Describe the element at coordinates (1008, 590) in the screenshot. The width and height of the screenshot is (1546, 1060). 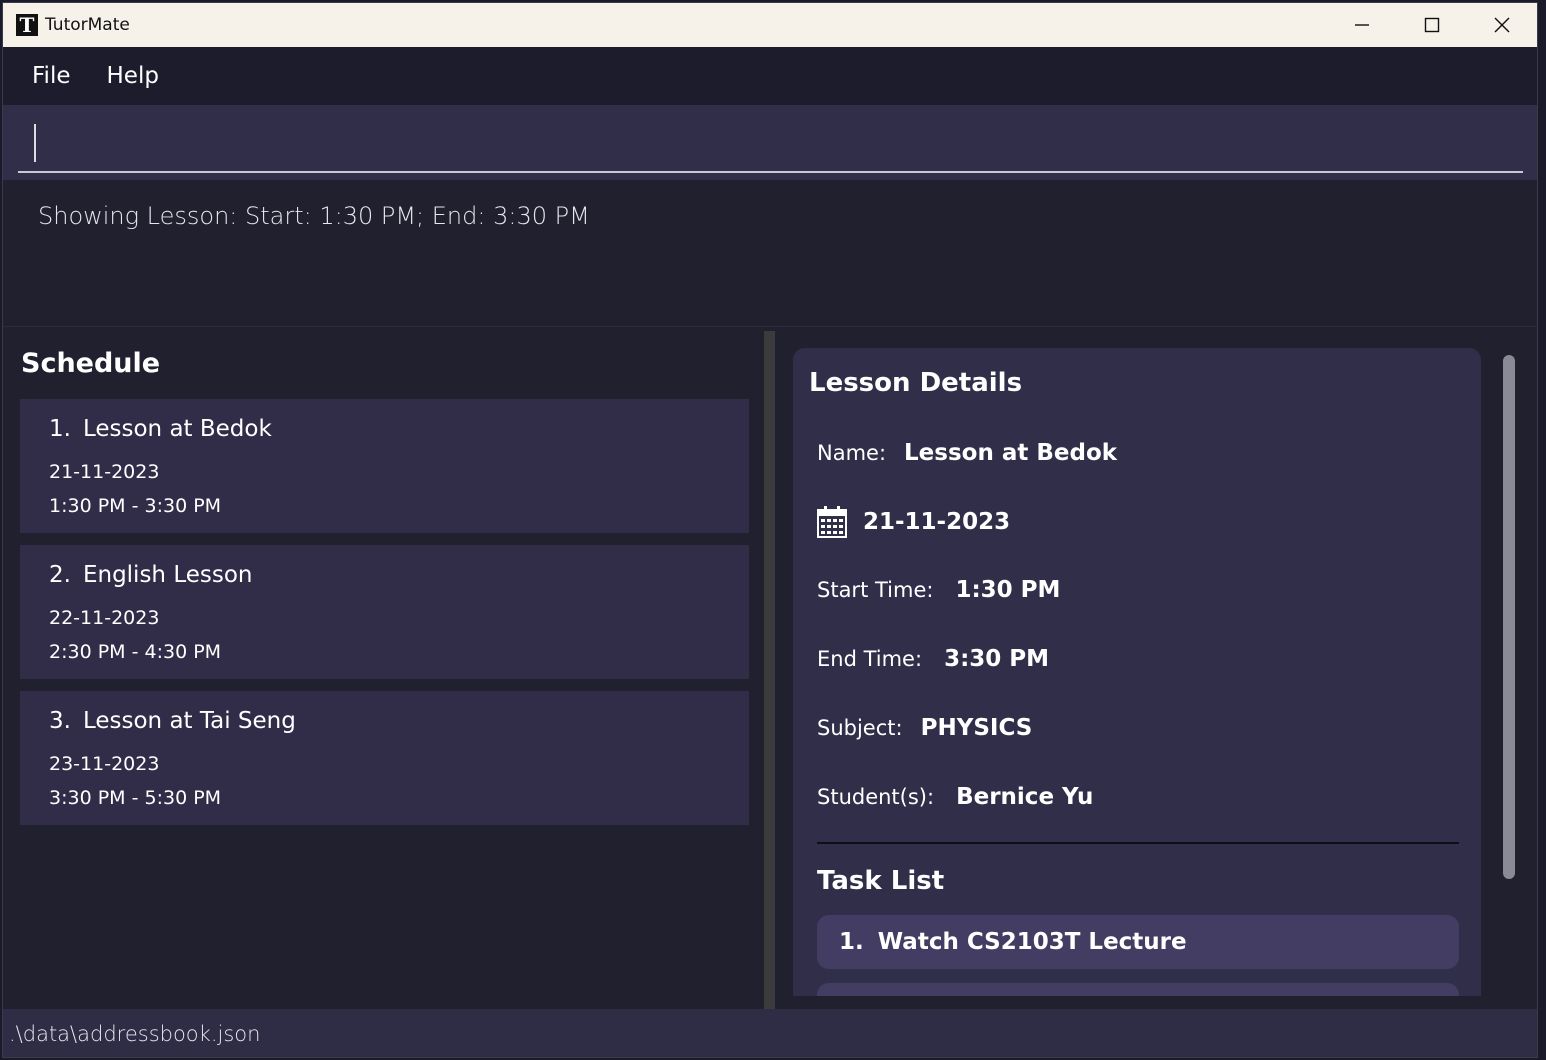
I see `start-time-value: 1:30 PM` at that location.